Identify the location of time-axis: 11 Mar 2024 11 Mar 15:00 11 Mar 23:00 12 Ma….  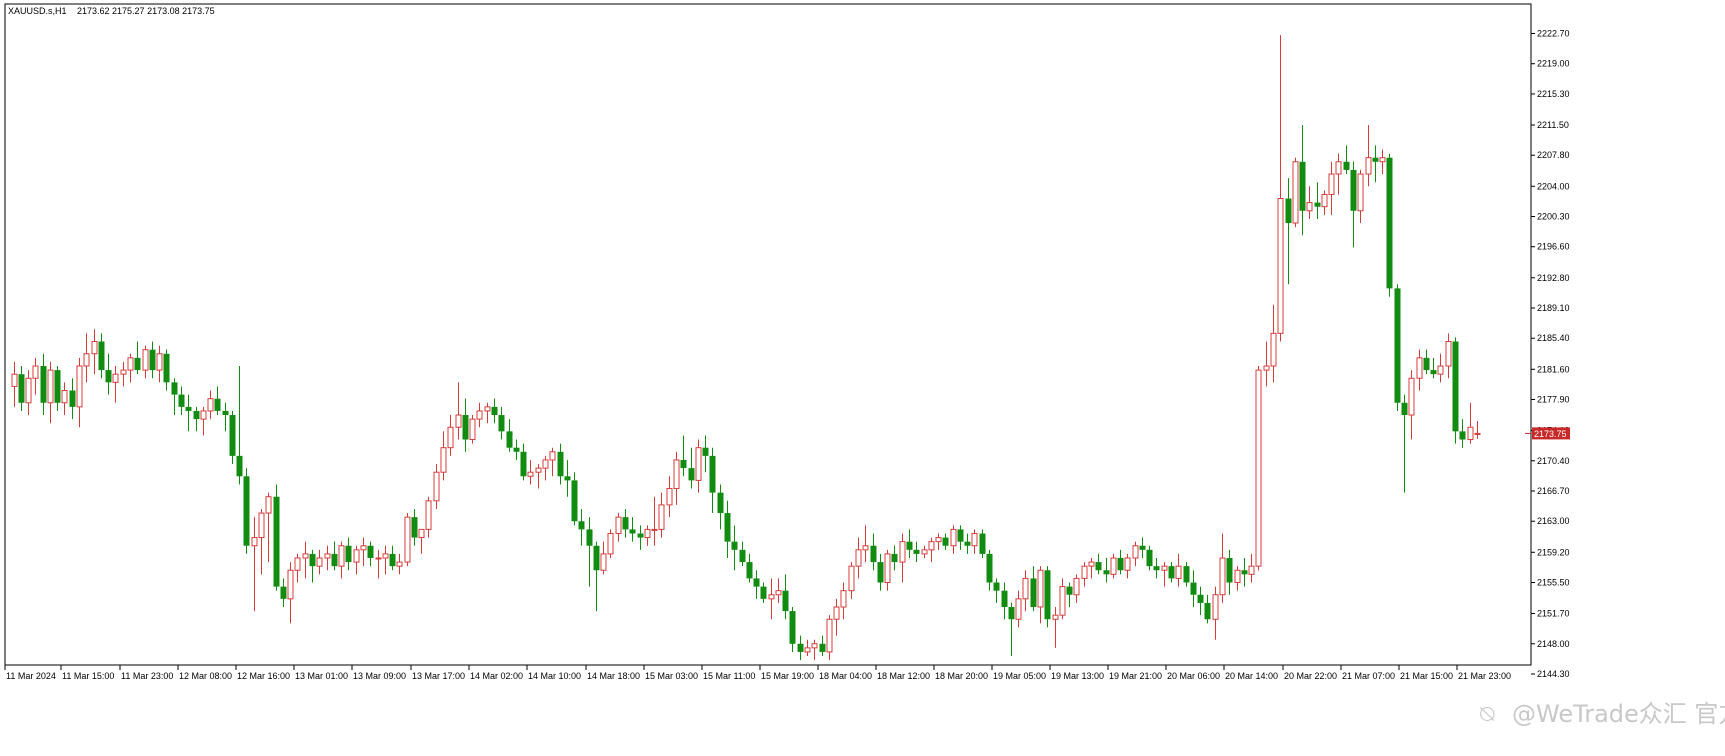
(757, 673).